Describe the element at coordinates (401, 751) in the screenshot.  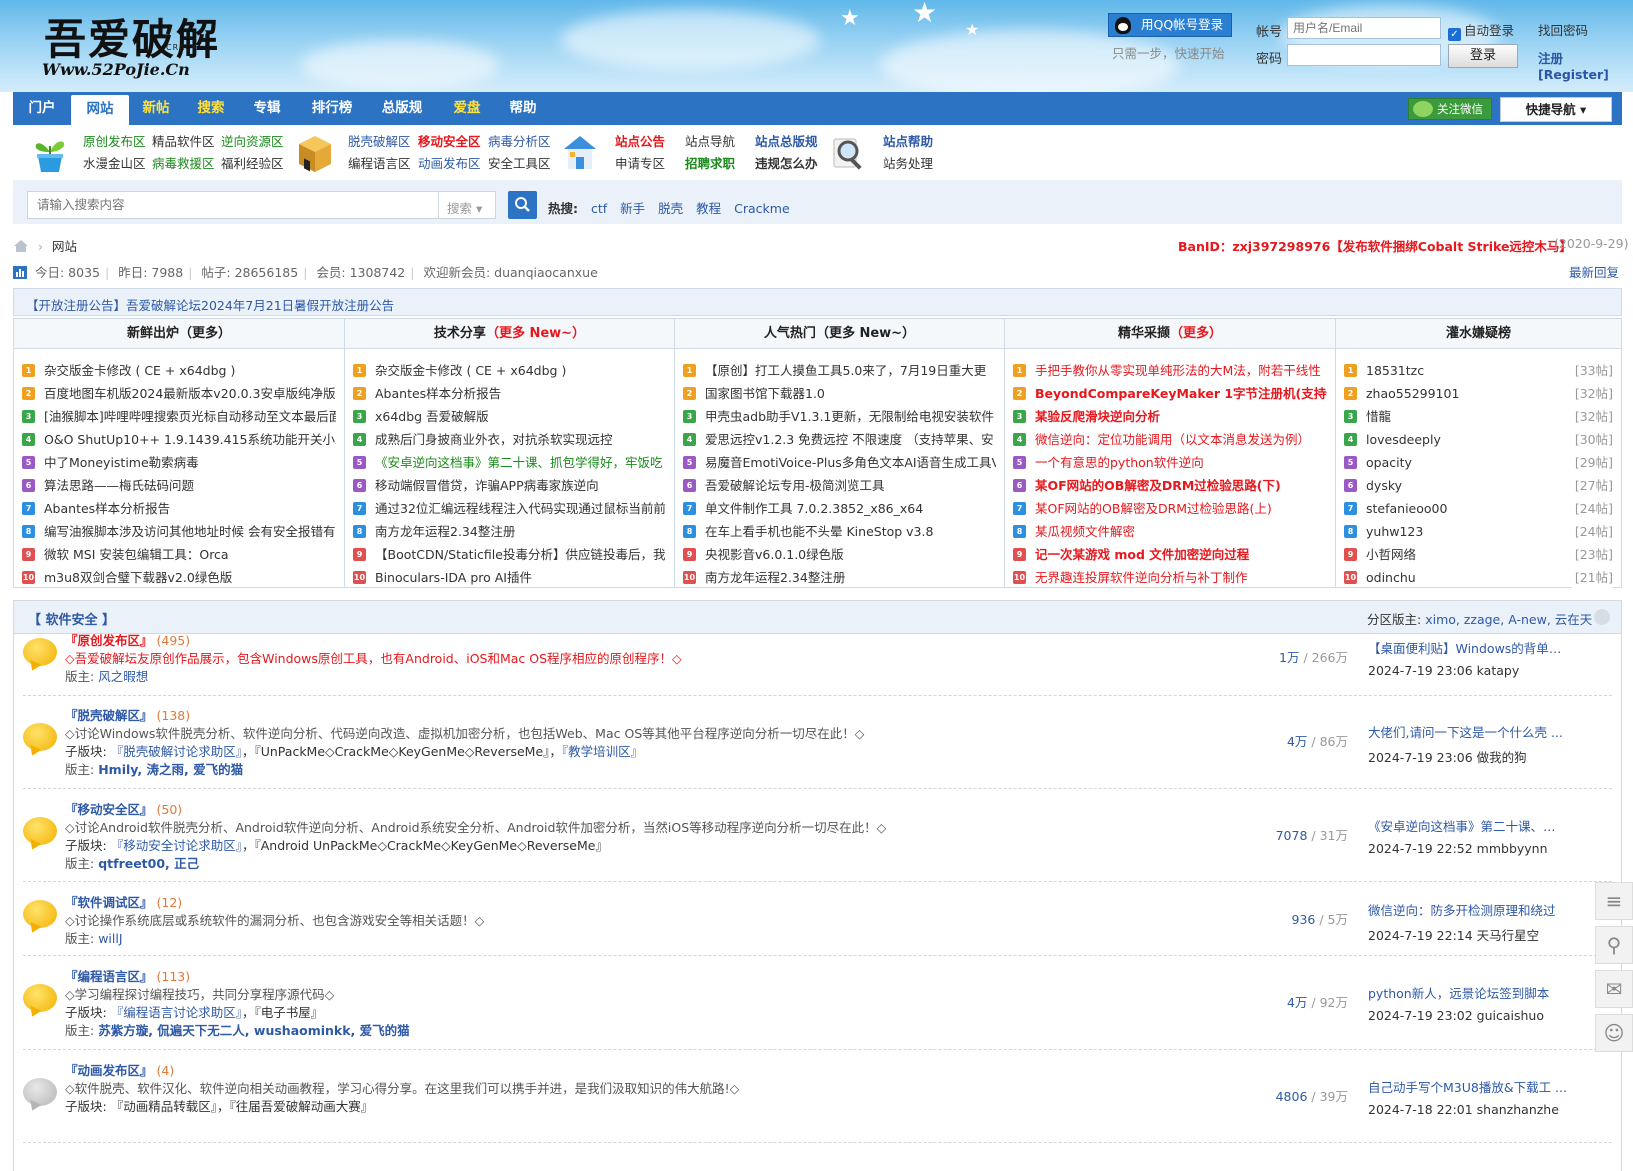
I see `subforum-link: 『UnPackMe◇CrackMe◇KeyGenMe◇ReverseMe』` at that location.